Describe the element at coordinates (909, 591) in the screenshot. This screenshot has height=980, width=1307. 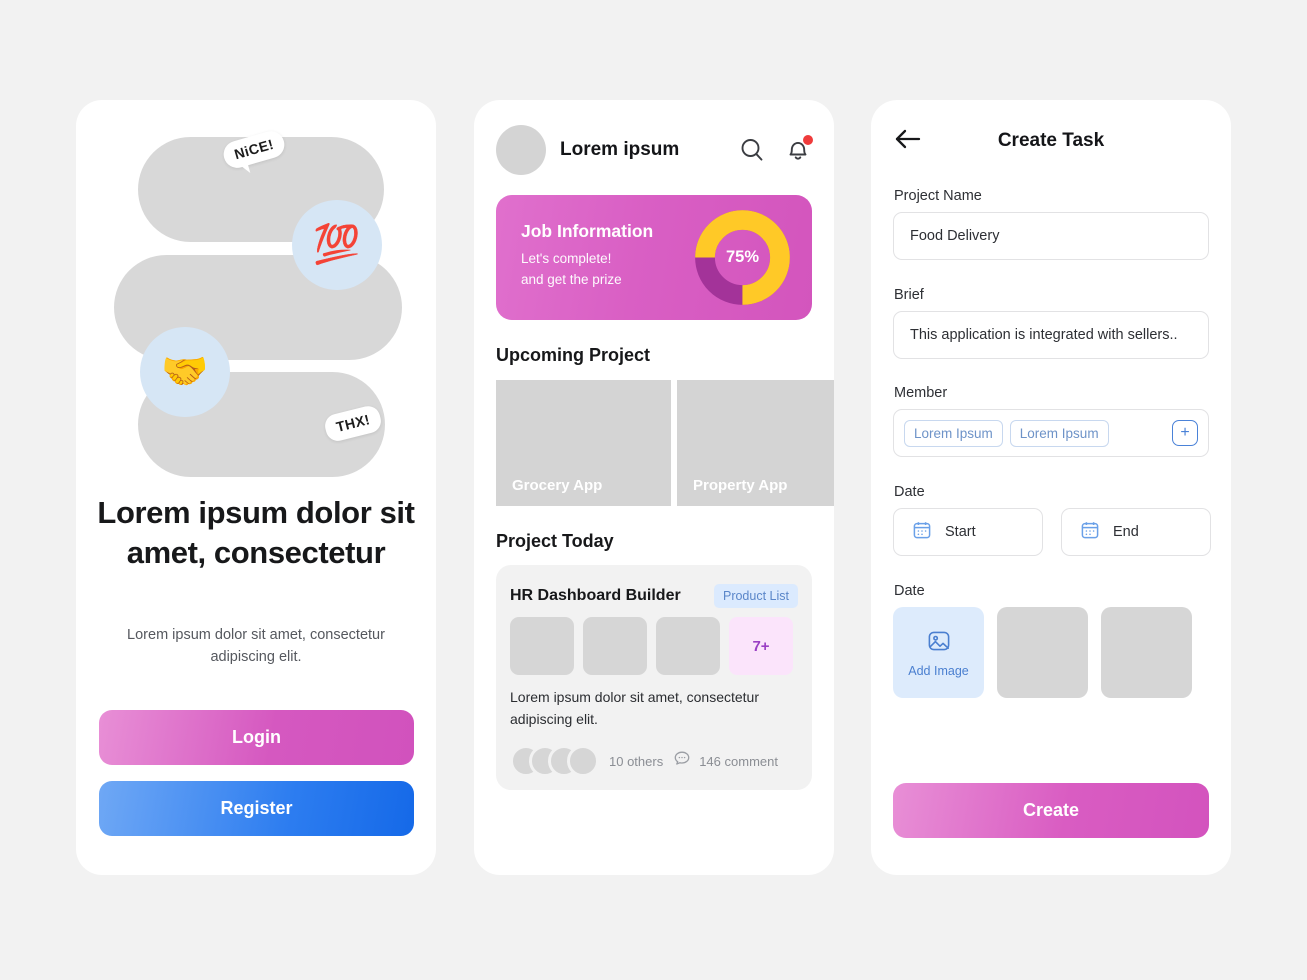
I see `image-section-label: Date` at that location.